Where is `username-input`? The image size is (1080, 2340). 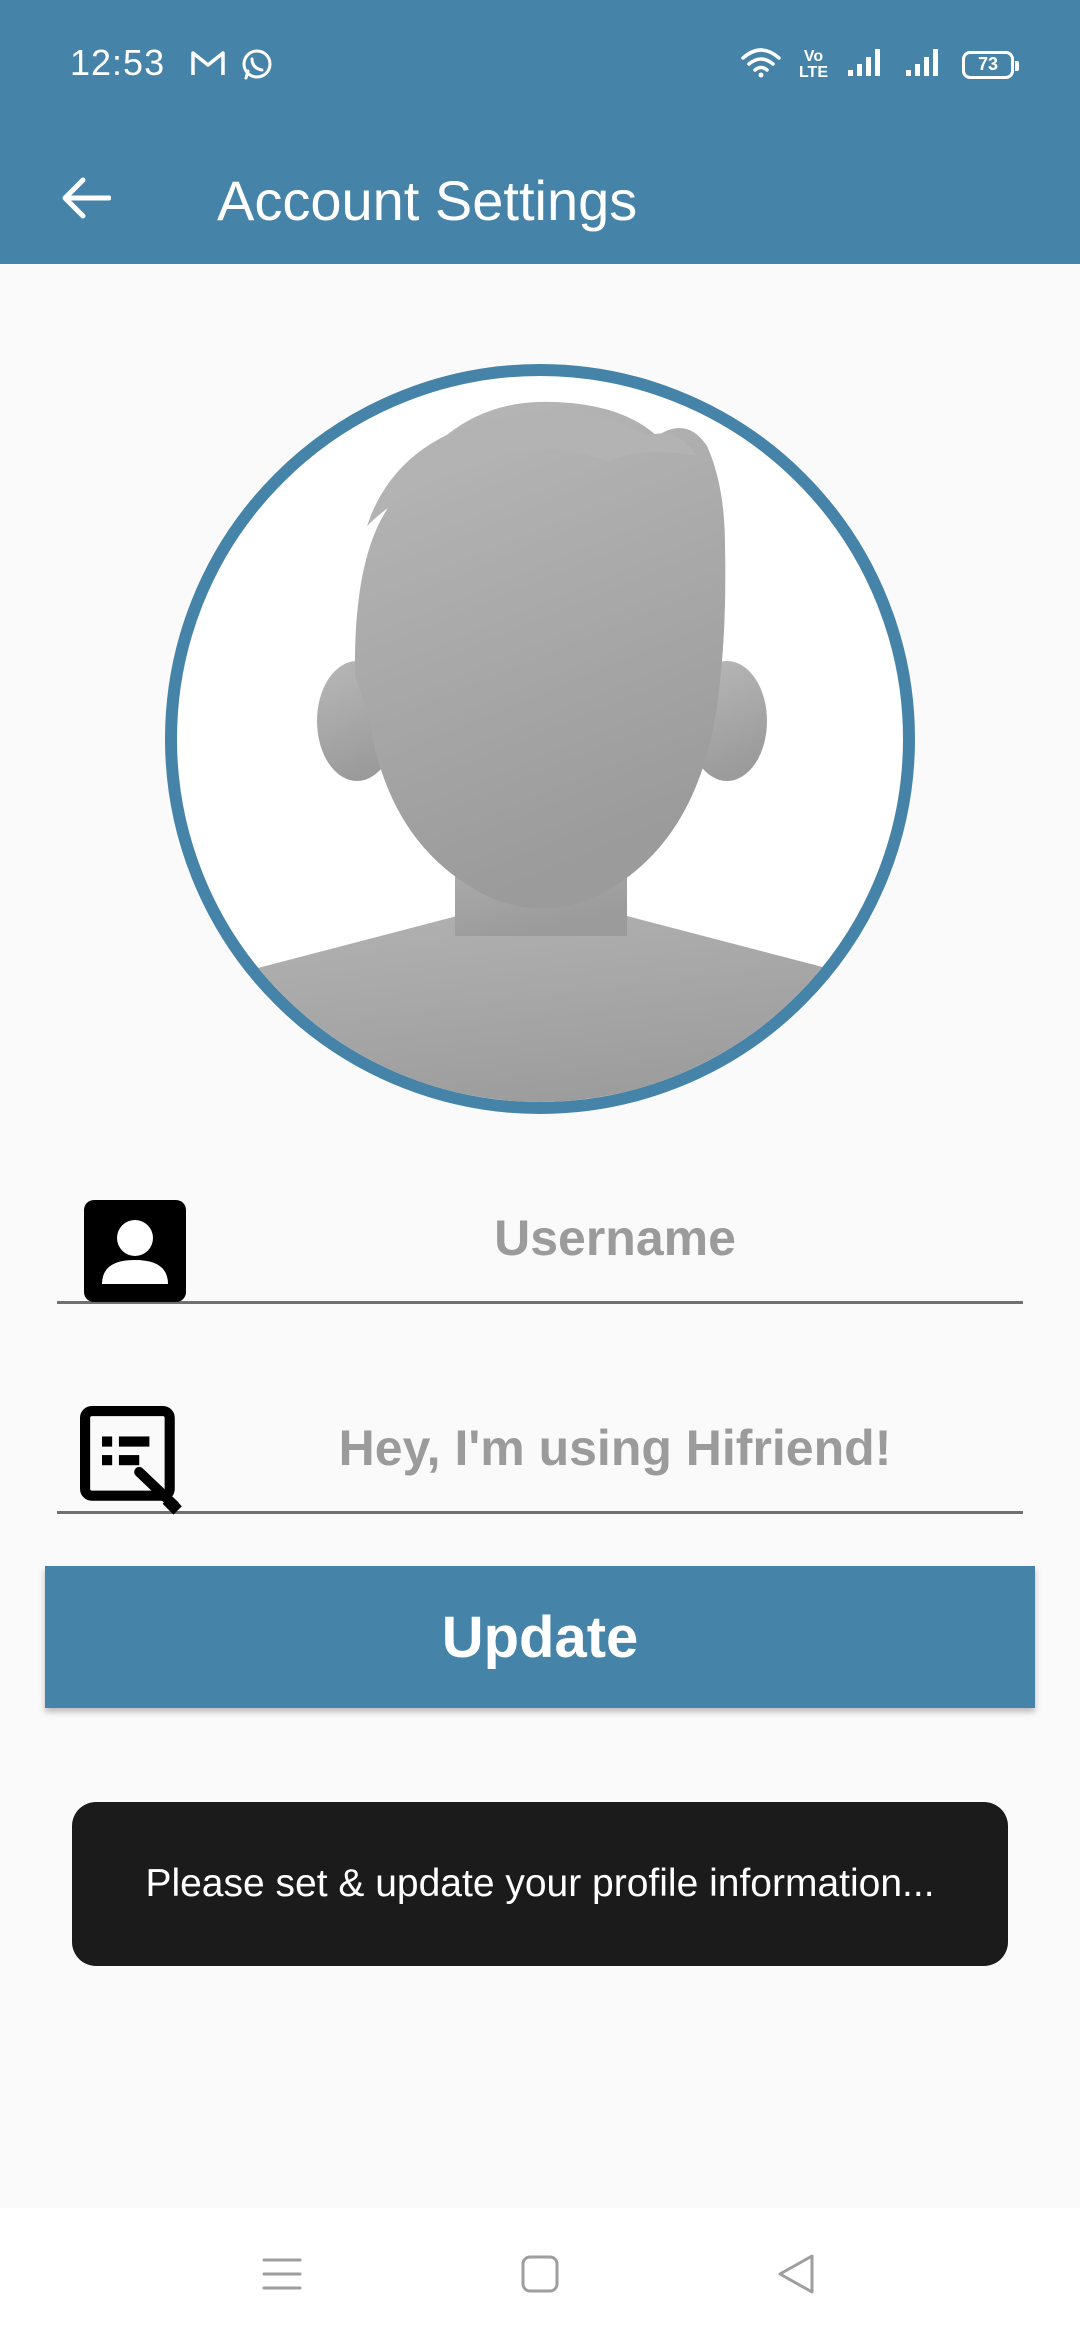 username-input is located at coordinates (615, 1238).